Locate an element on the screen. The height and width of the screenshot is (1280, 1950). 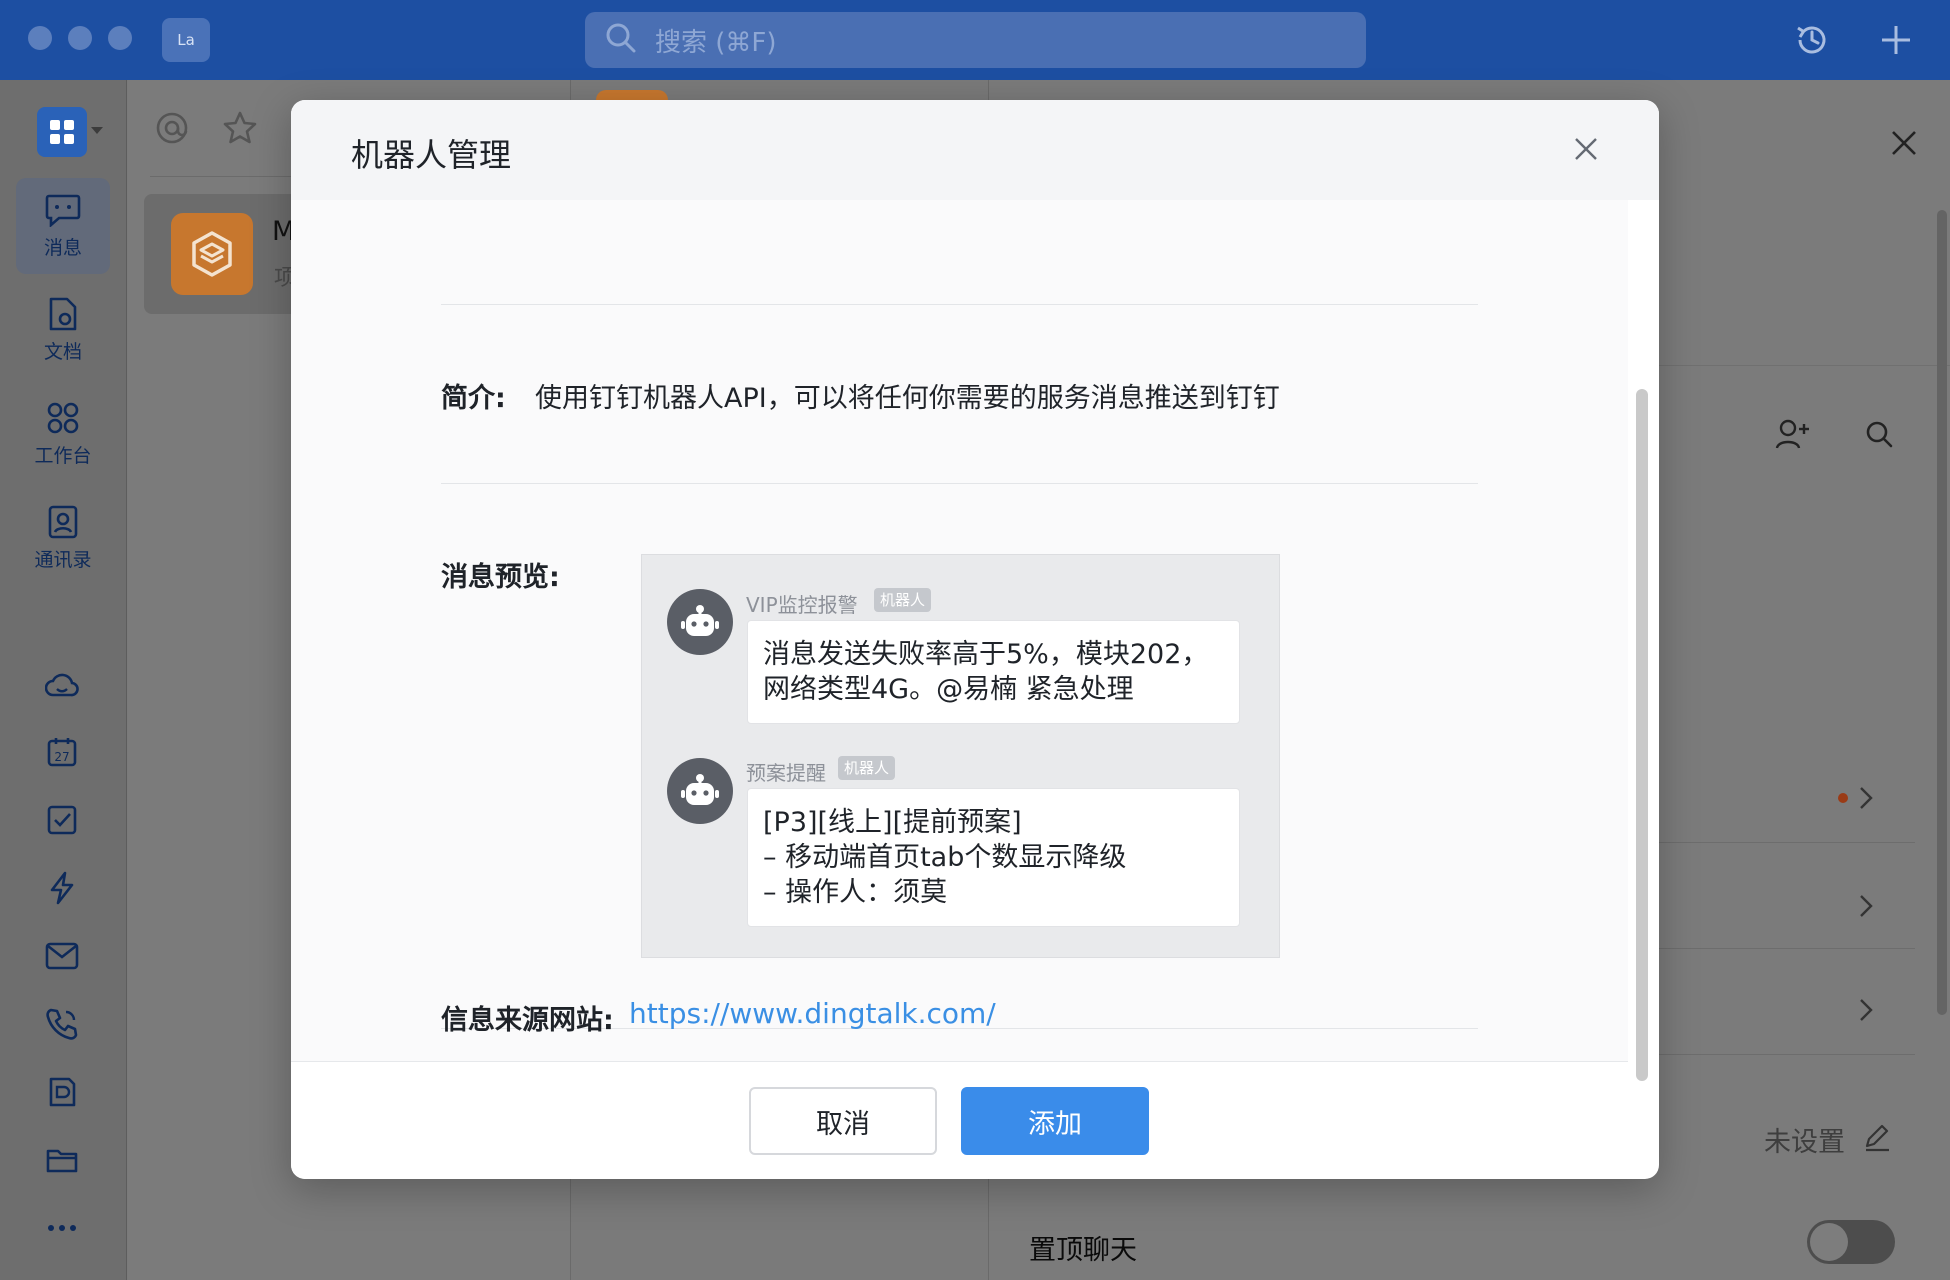
lightning-icon is located at coordinates (62, 888).